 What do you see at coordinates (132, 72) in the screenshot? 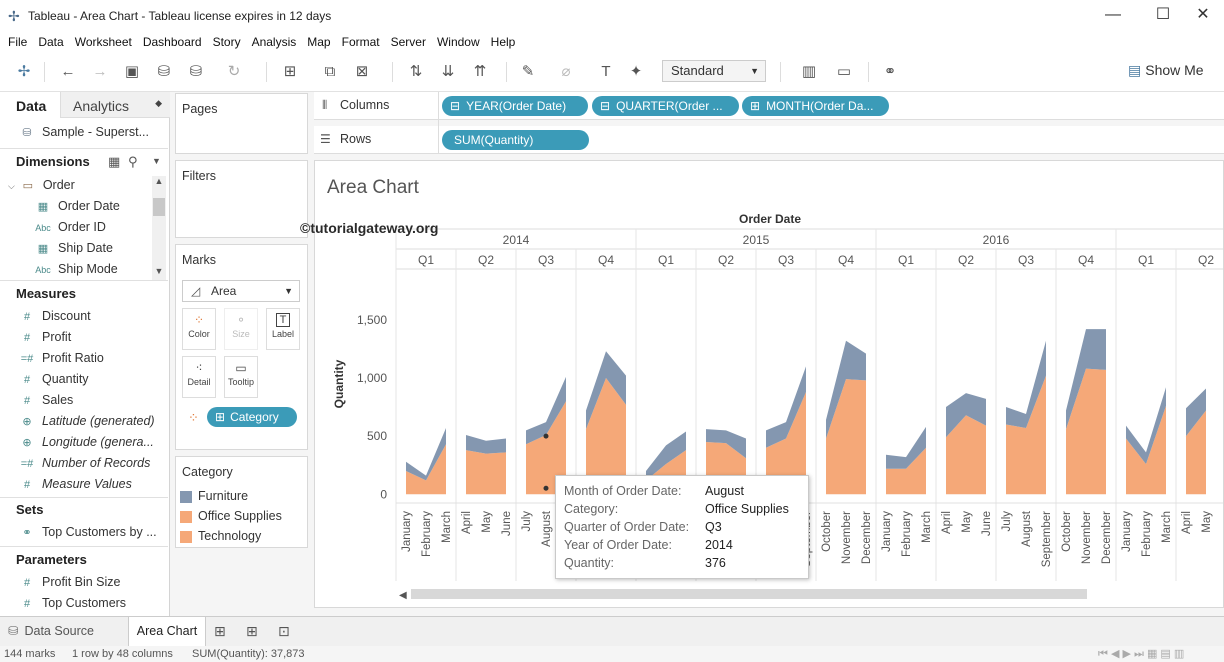
I see `save-icon: ▣` at bounding box center [132, 72].